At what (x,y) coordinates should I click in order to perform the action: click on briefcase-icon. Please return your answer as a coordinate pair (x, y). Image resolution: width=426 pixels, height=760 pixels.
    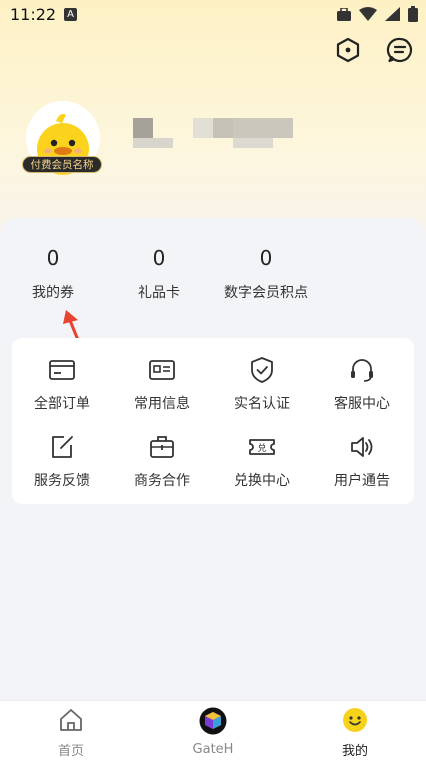
    Looking at the image, I should click on (162, 447).